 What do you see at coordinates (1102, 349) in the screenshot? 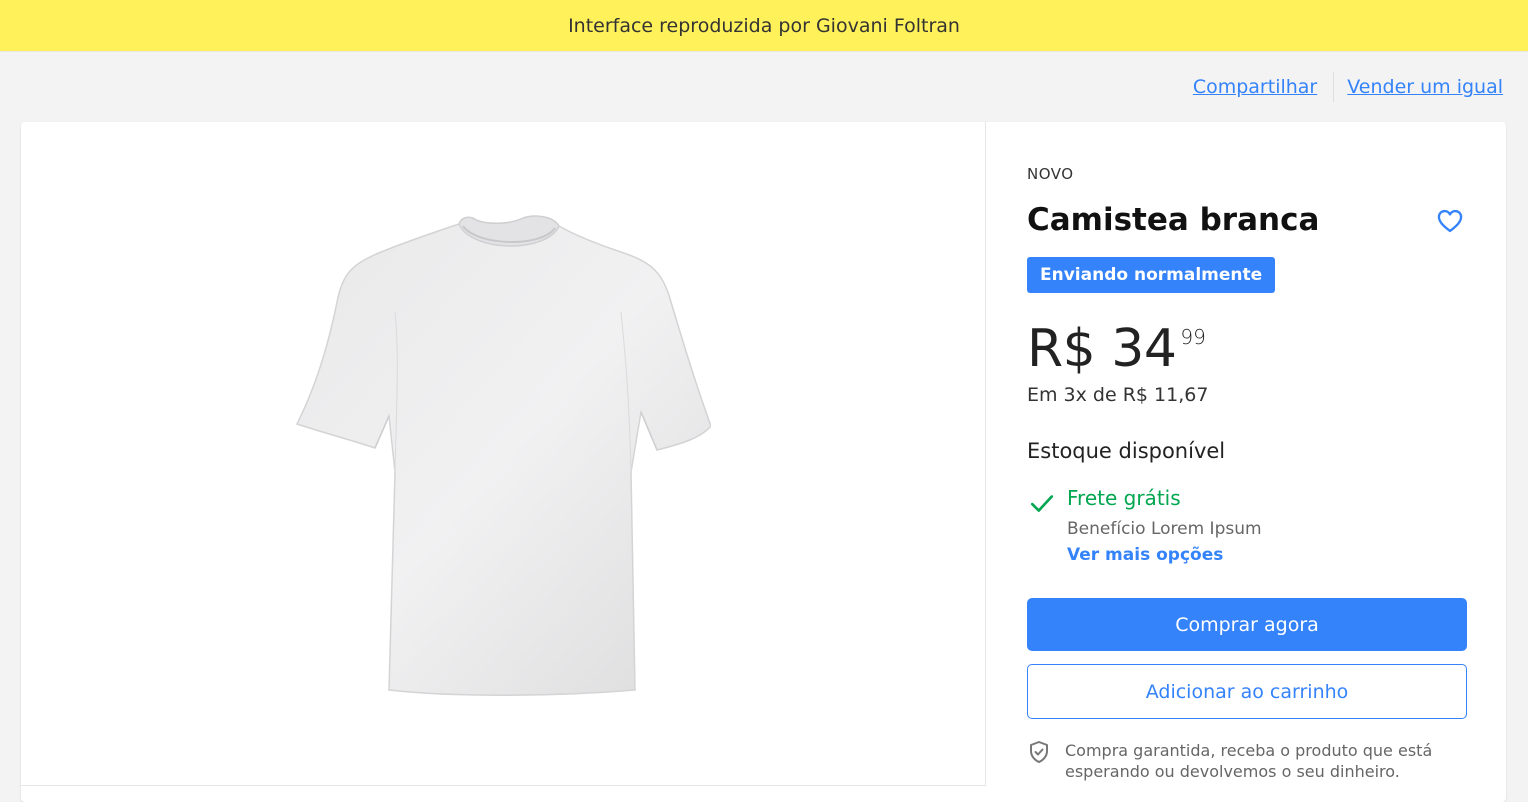
I see `price-integer: R$ 34` at bounding box center [1102, 349].